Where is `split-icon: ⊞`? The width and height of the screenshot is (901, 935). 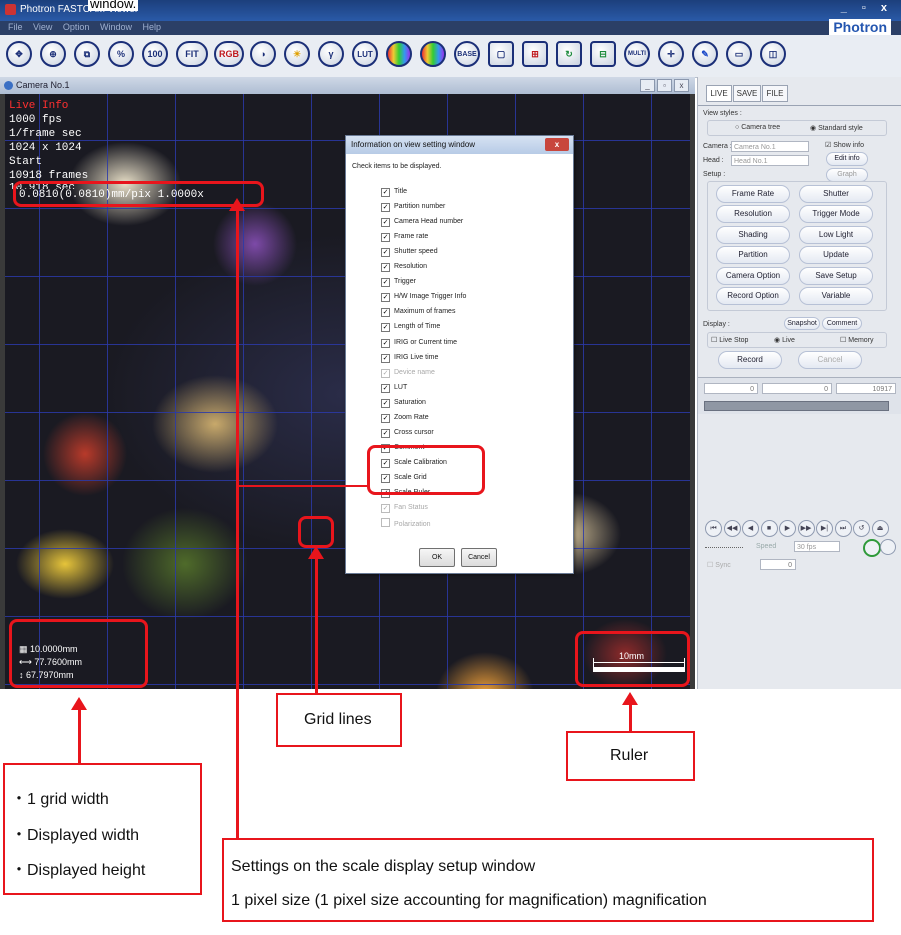 split-icon: ⊞ is located at coordinates (535, 54).